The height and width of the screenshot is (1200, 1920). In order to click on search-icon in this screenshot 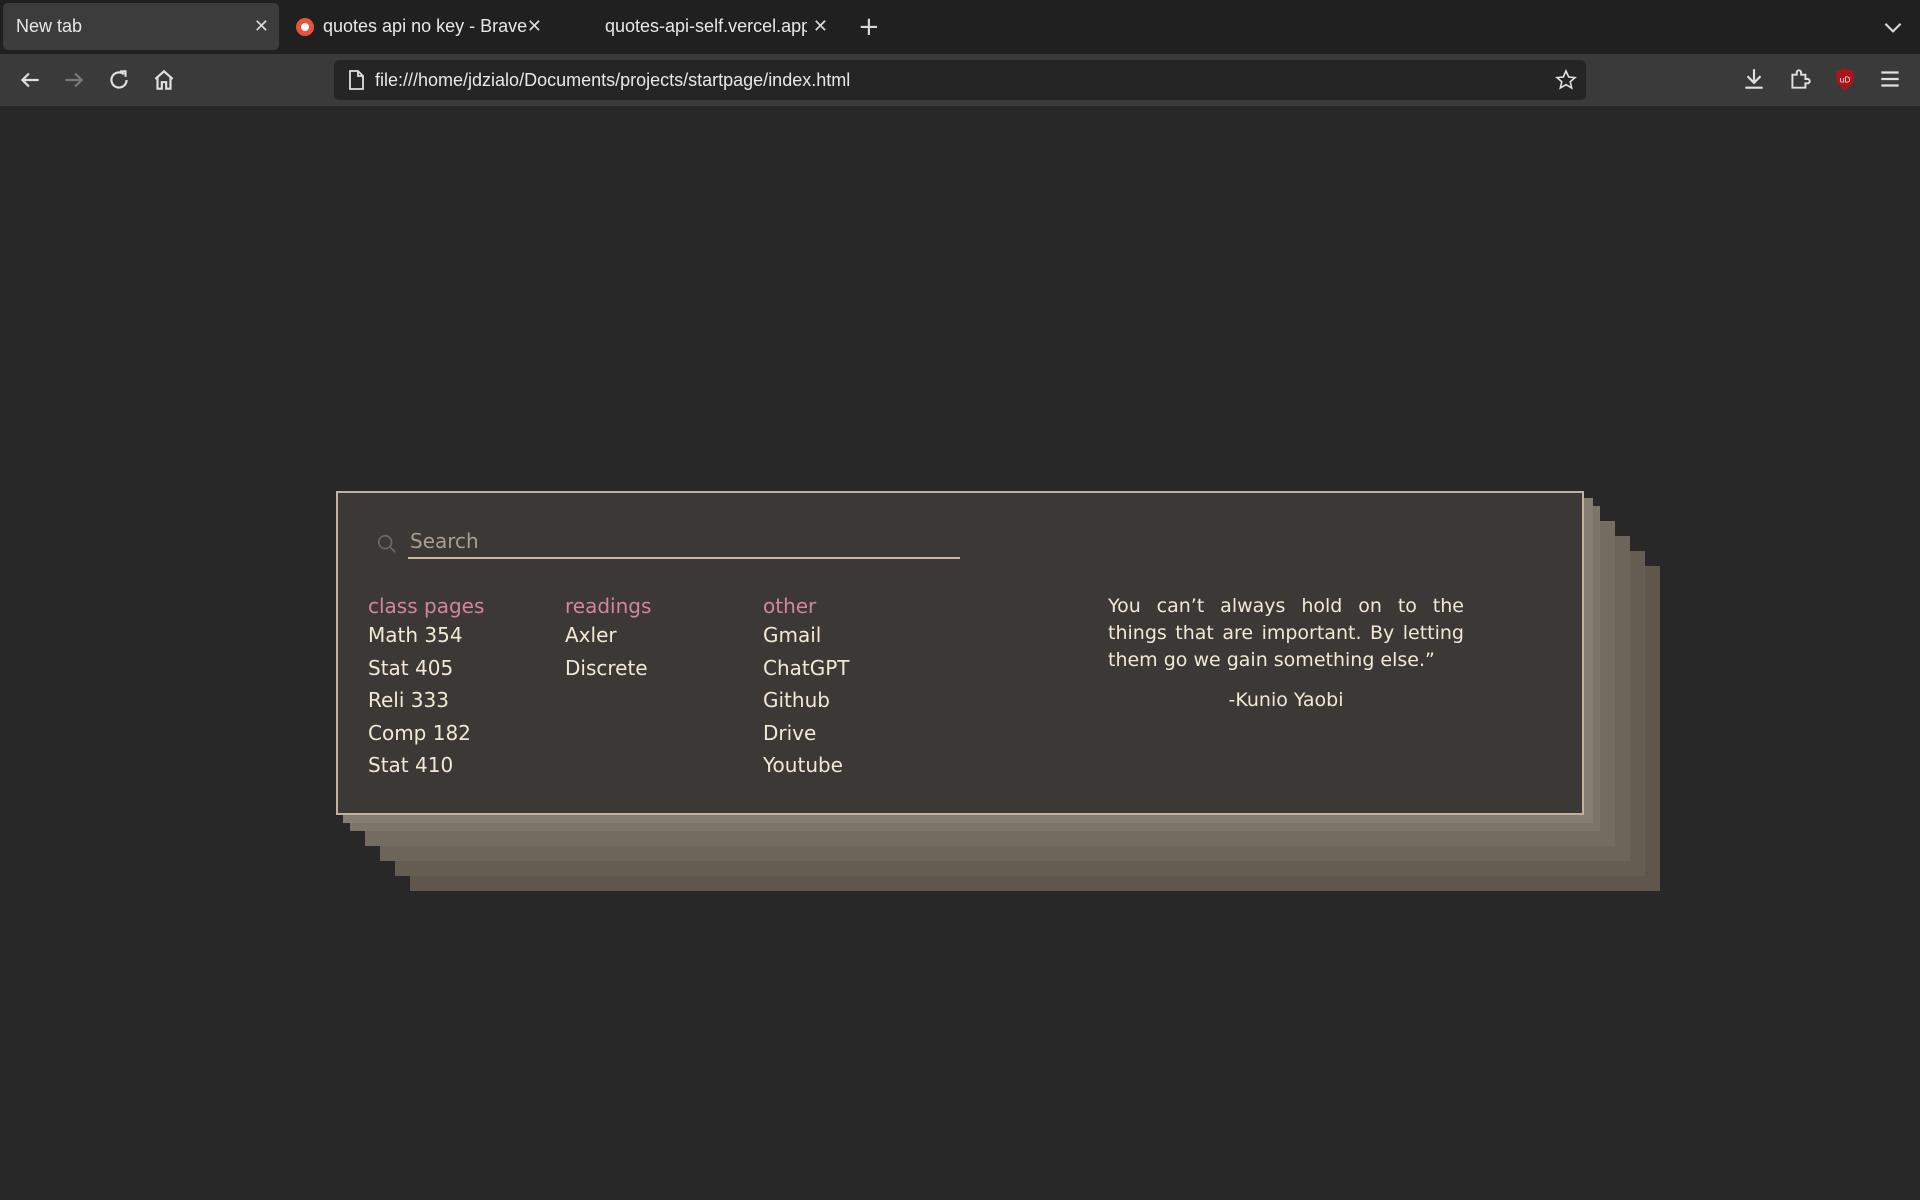, I will do `click(386, 543)`.